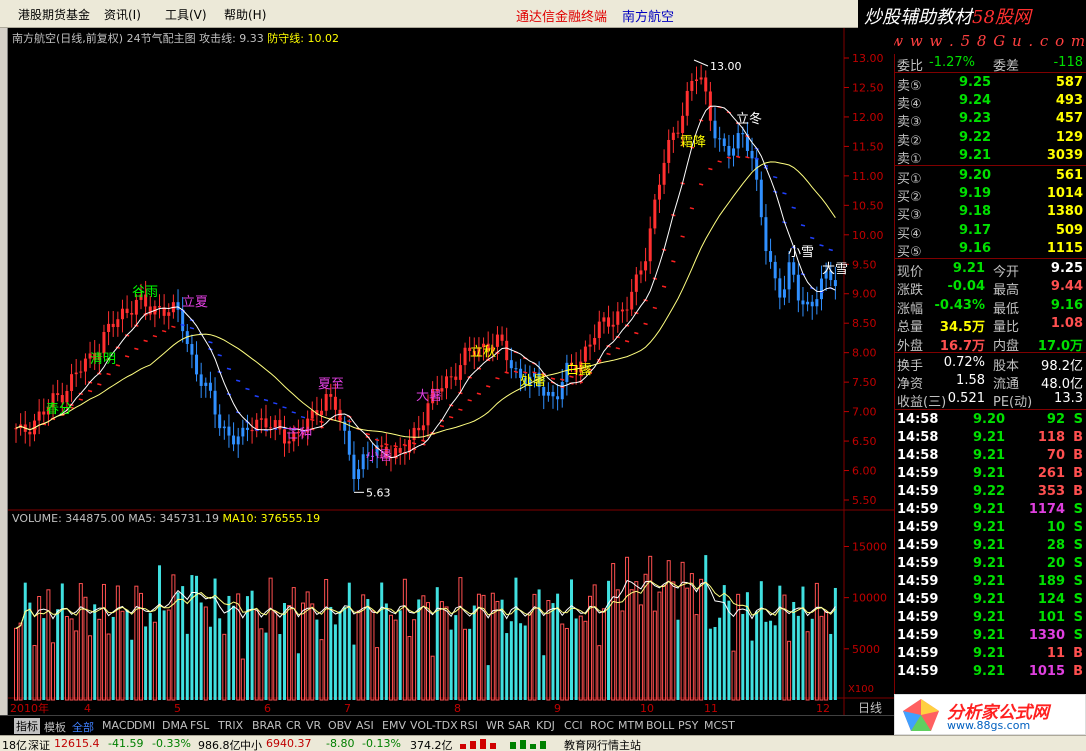 Image resolution: width=1086 pixels, height=751 pixels. Describe the element at coordinates (660, 725) in the screenshot. I see `tab-boll: BOLL` at that location.